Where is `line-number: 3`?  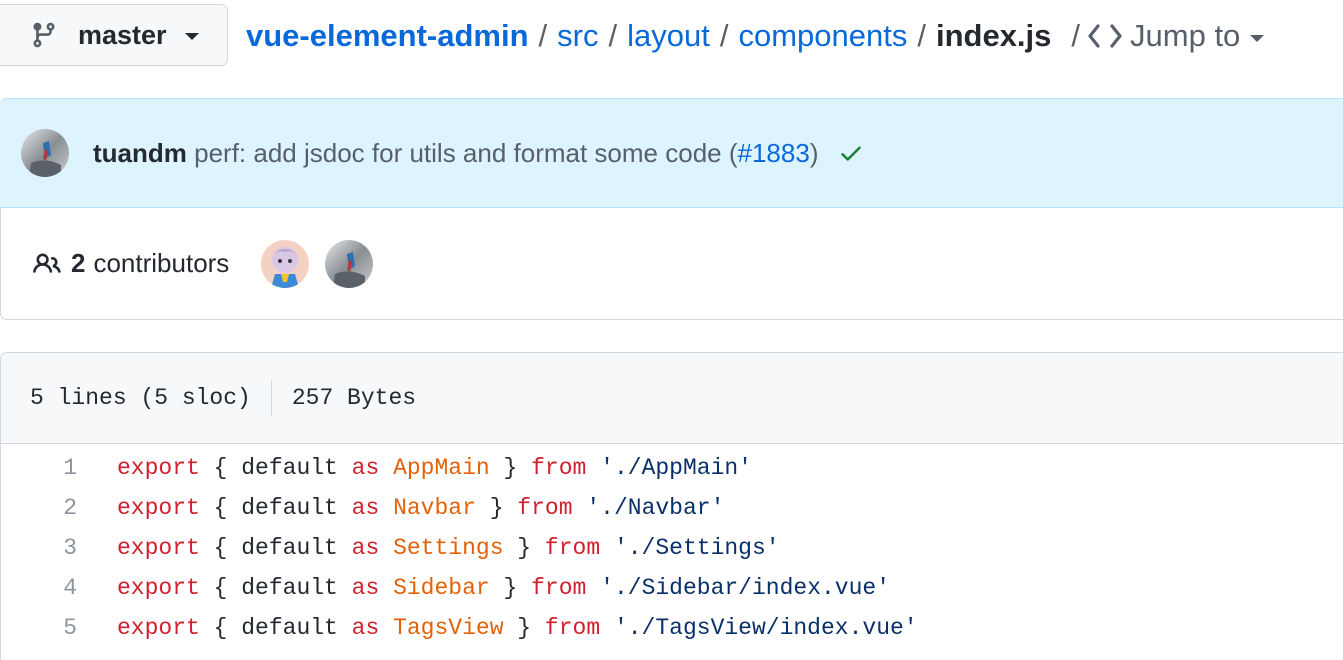
line-number: 3 is located at coordinates (39, 548).